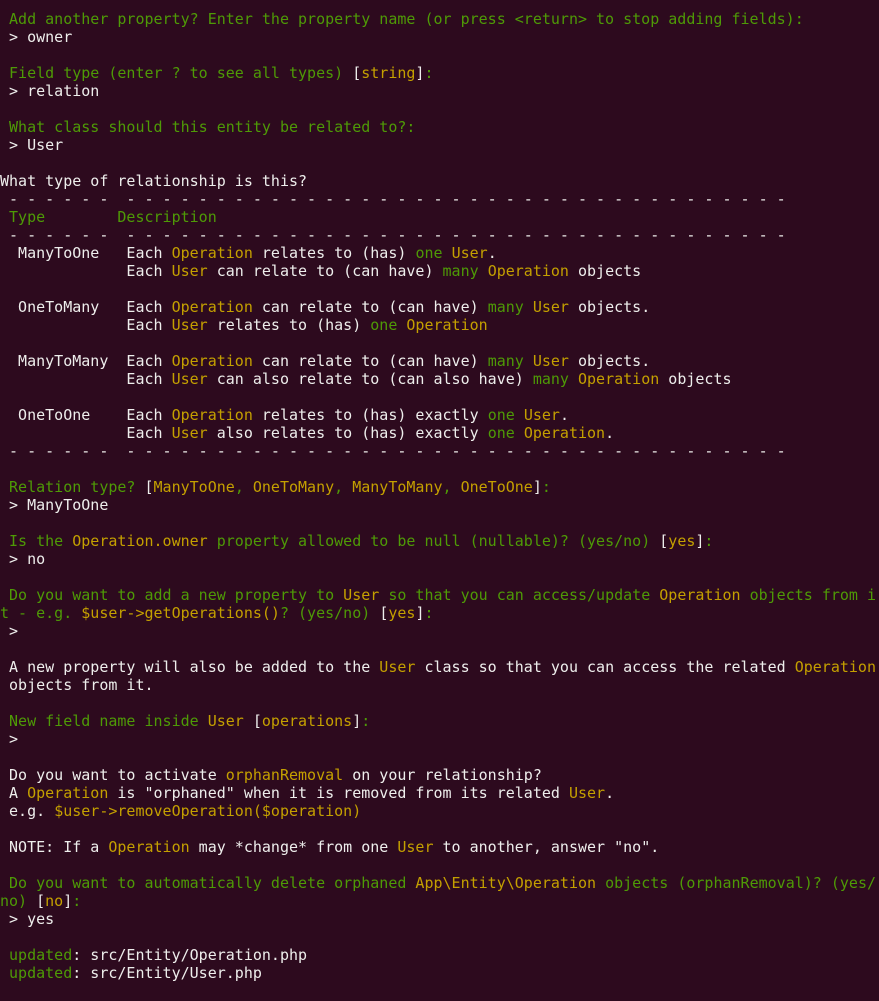  I want to click on terminal-text-span: updated, so click(36, 973).